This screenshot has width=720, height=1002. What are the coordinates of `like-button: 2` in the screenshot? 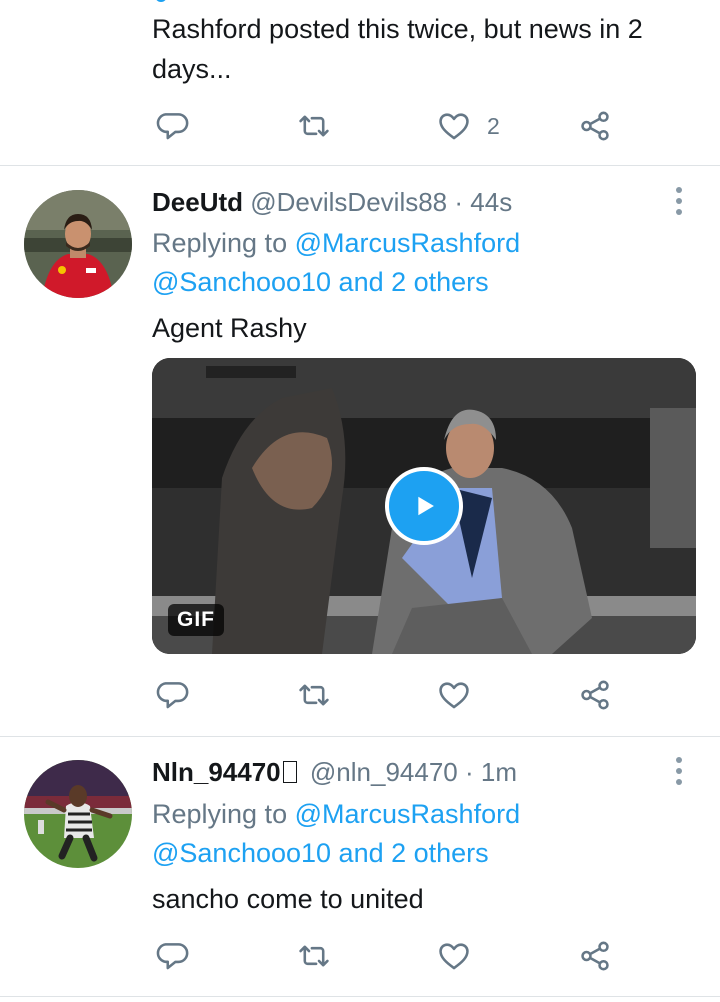 It's located at (468, 126).